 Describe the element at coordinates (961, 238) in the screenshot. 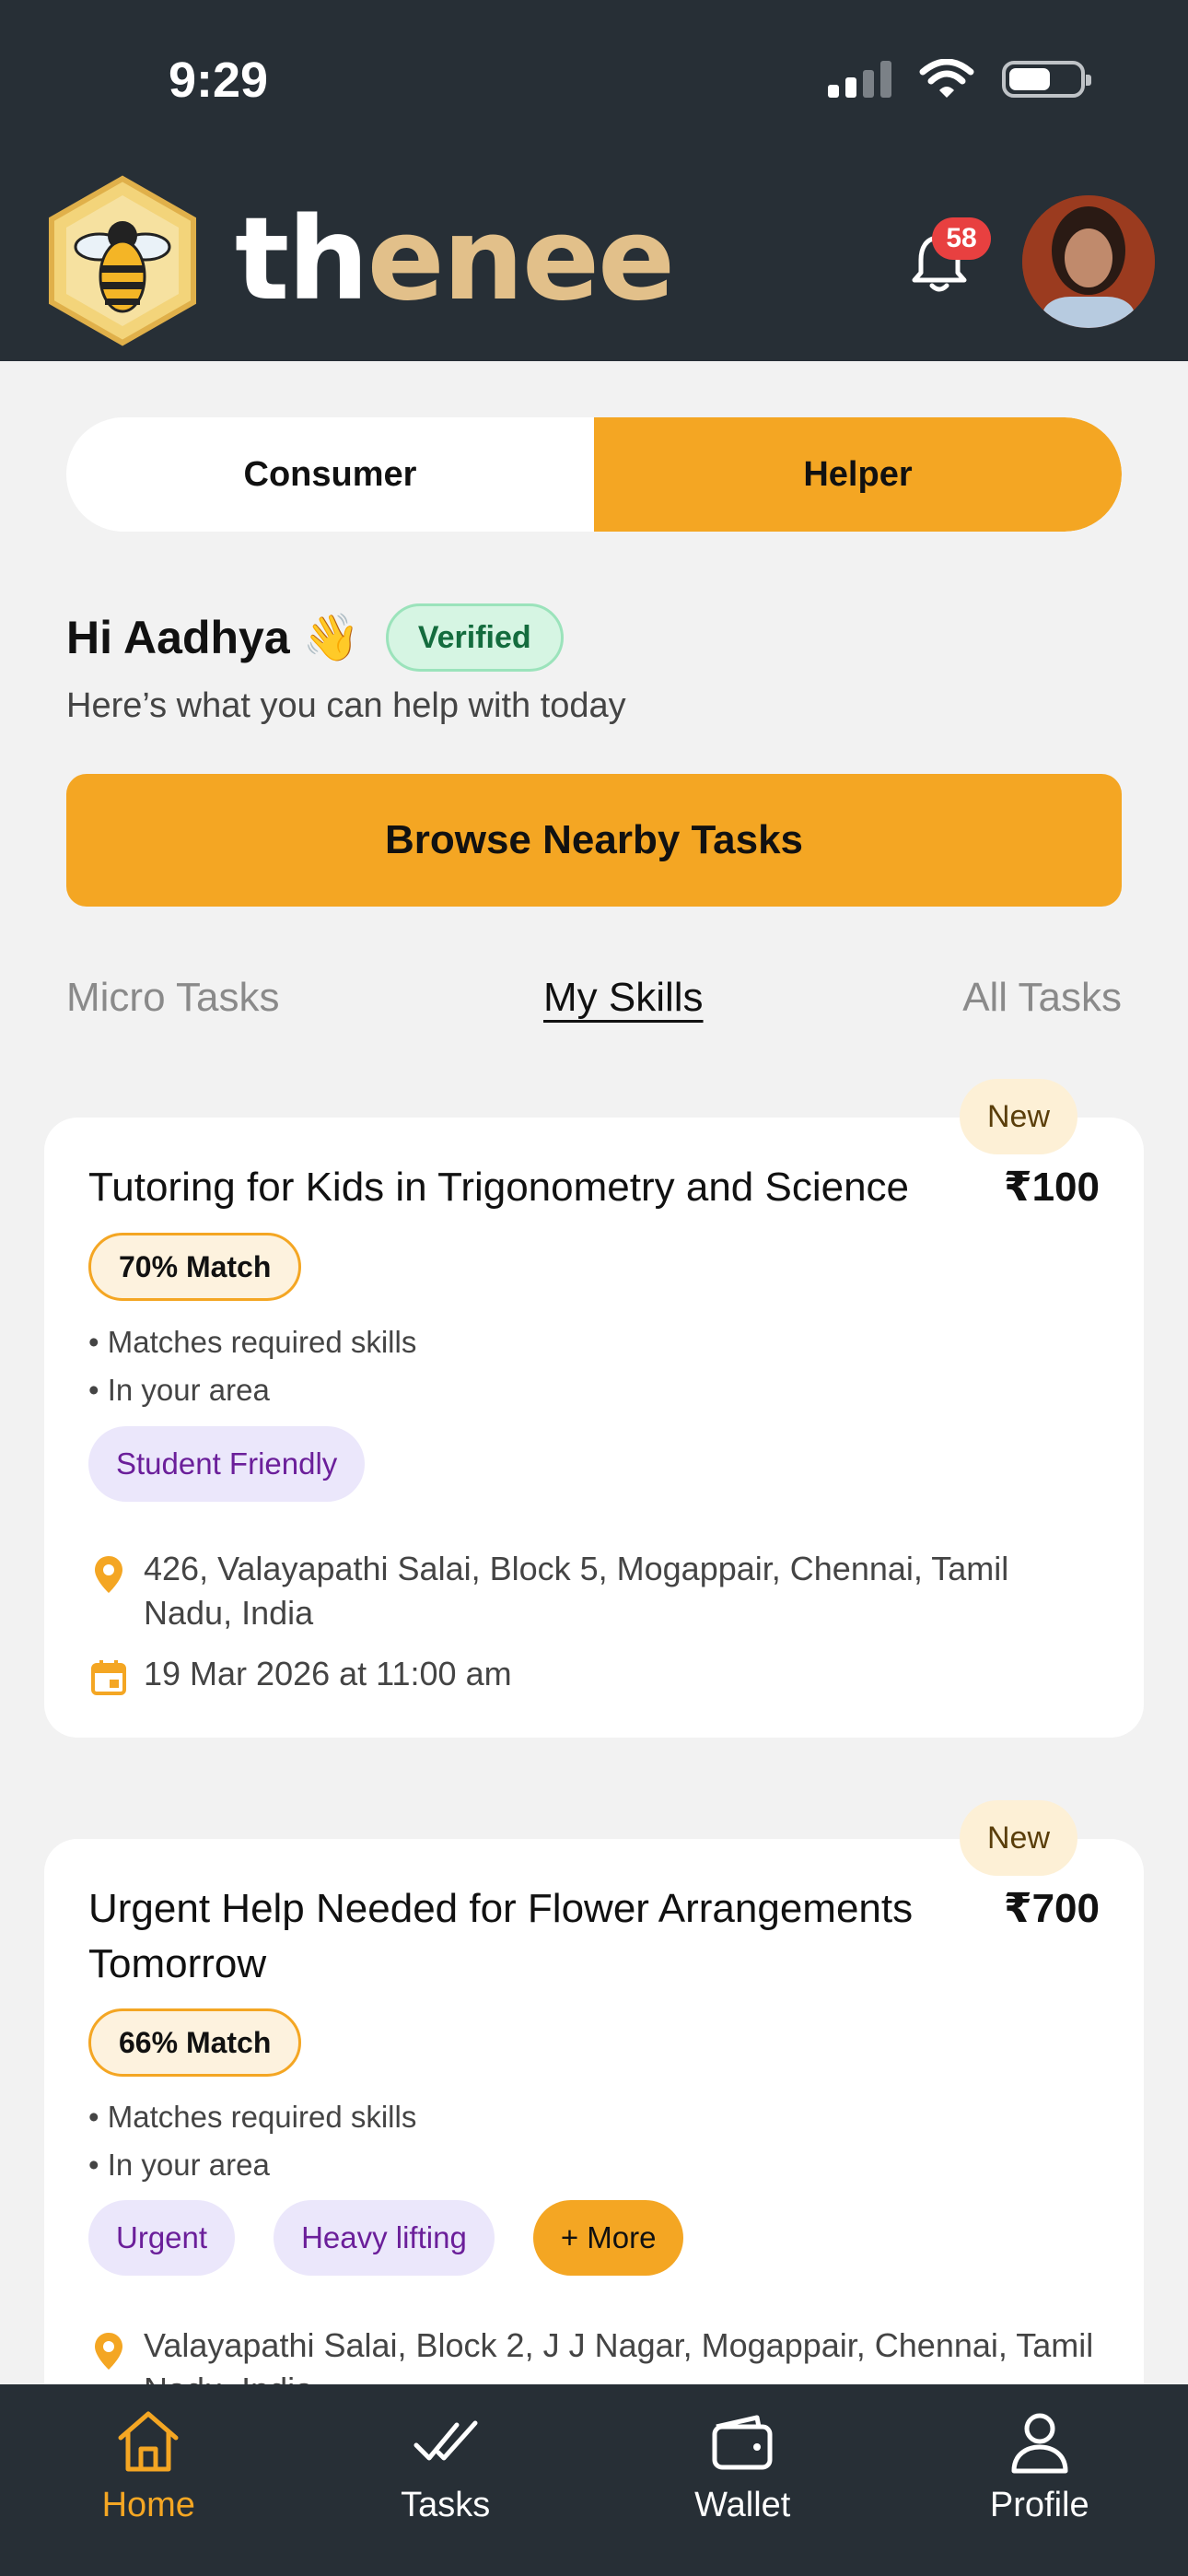

I see `notification-badge: 58` at that location.